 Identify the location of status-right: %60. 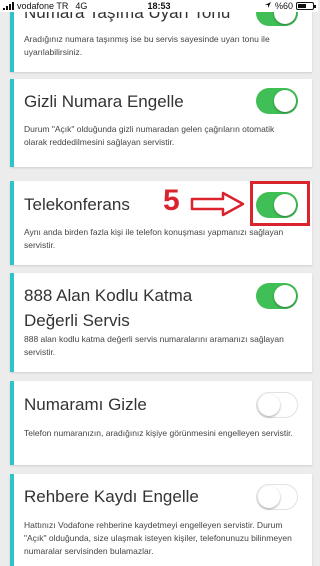
(290, 6).